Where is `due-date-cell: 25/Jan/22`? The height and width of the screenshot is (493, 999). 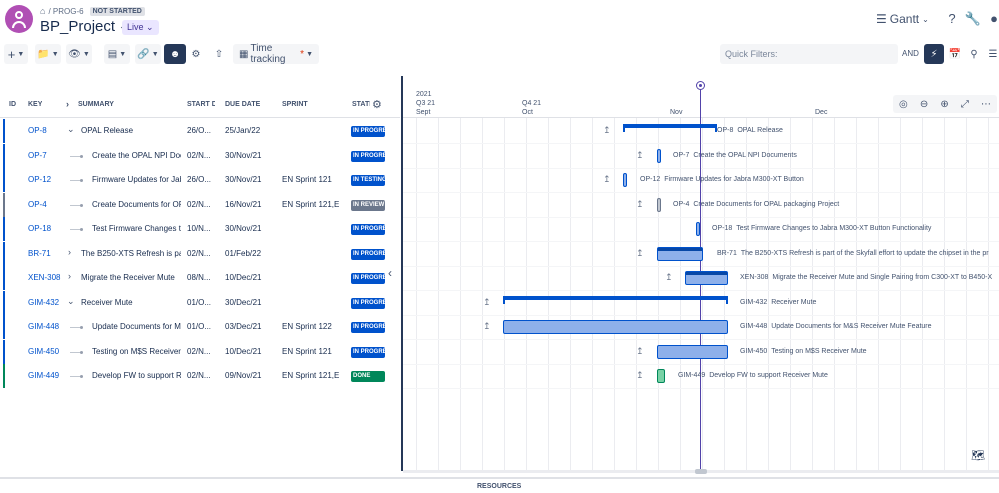
due-date-cell: 25/Jan/22 is located at coordinates (250, 130).